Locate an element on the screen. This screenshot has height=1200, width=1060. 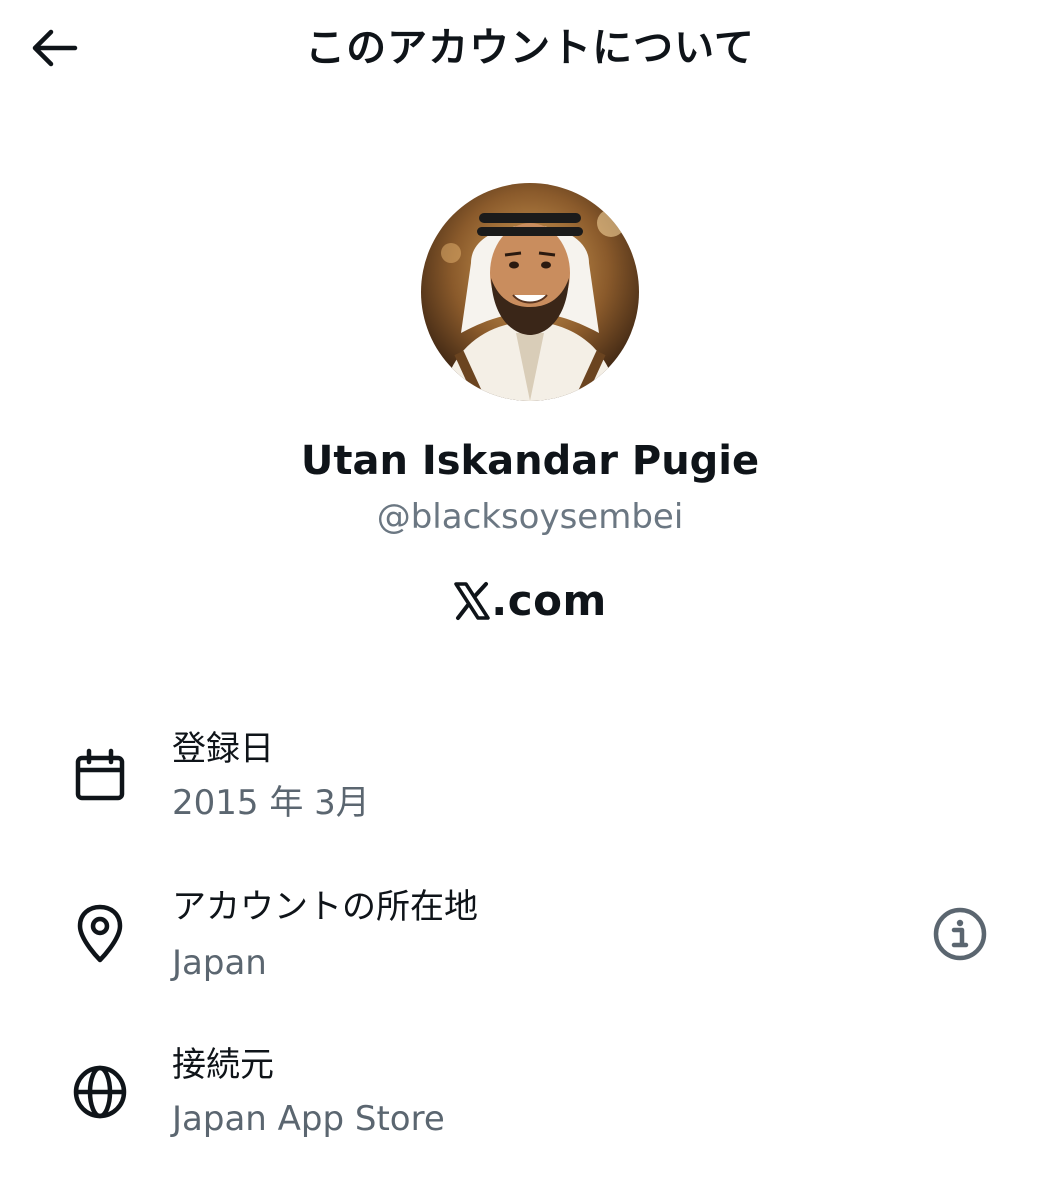
platform-brand: .com is located at coordinates (530, 601).